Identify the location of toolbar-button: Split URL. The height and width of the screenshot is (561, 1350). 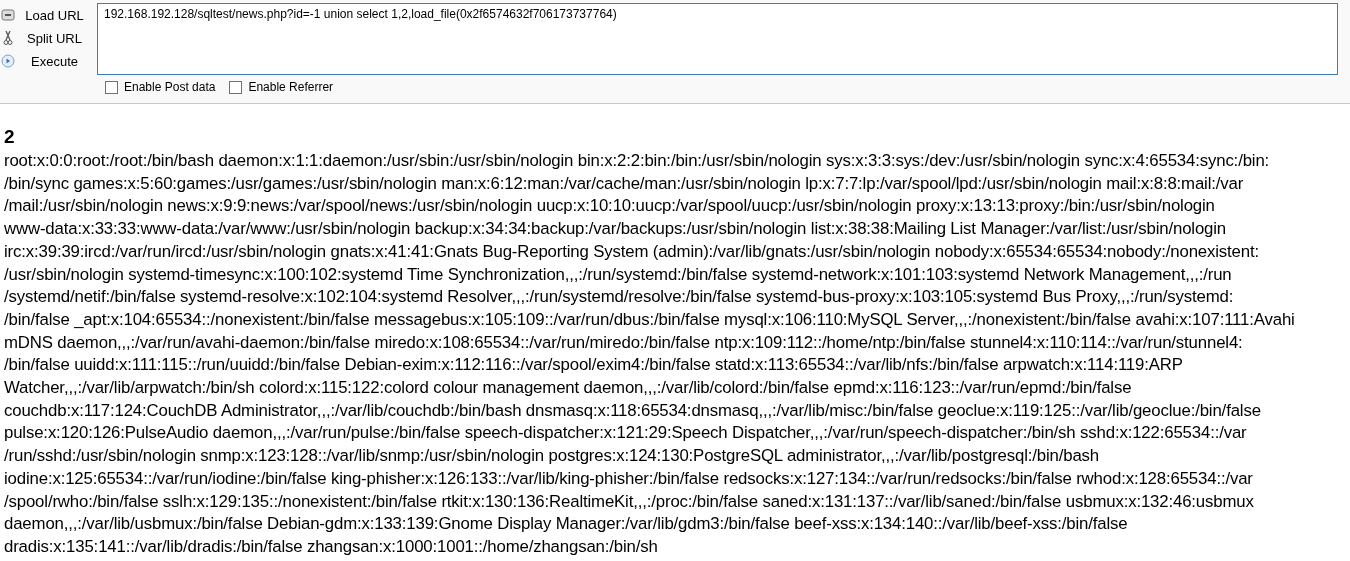
(54, 38).